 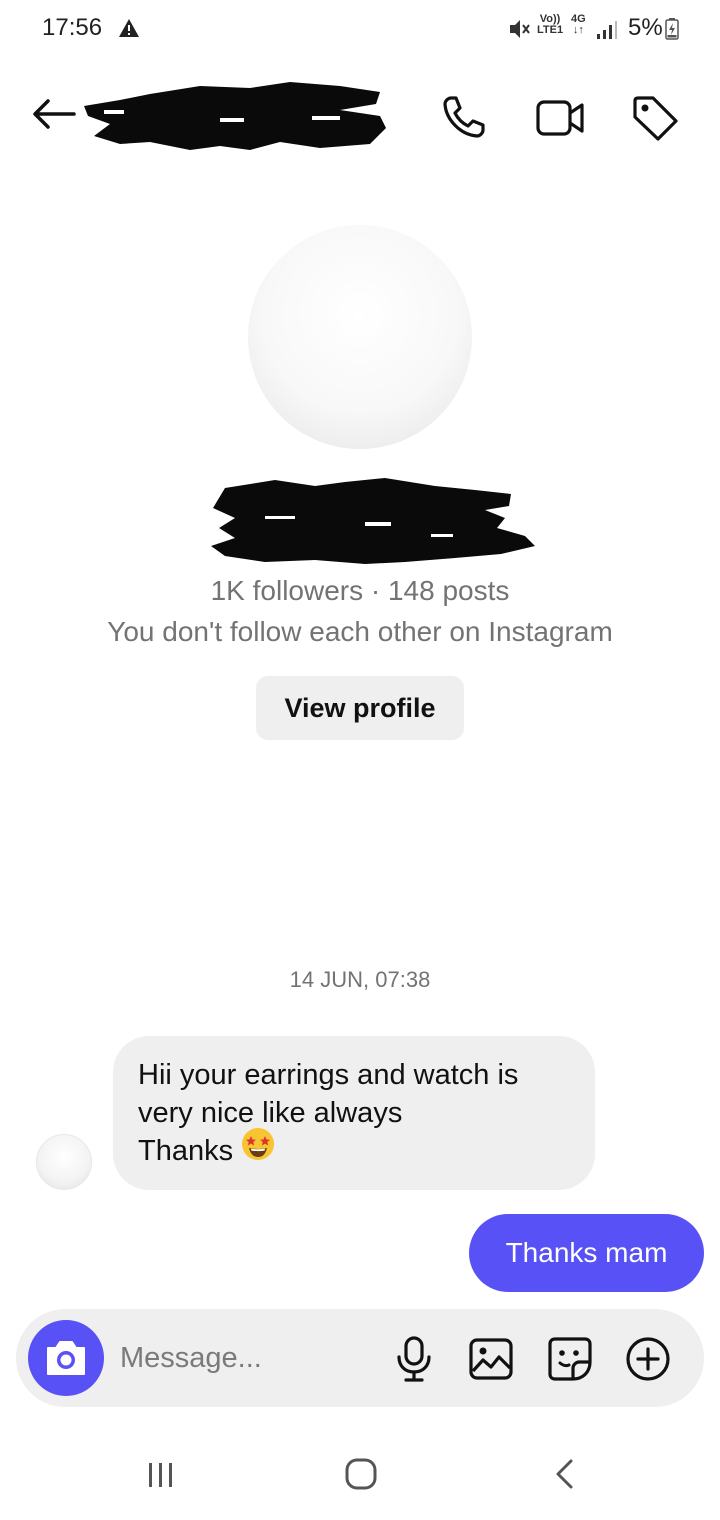 What do you see at coordinates (250, 1358) in the screenshot?
I see `message-input` at bounding box center [250, 1358].